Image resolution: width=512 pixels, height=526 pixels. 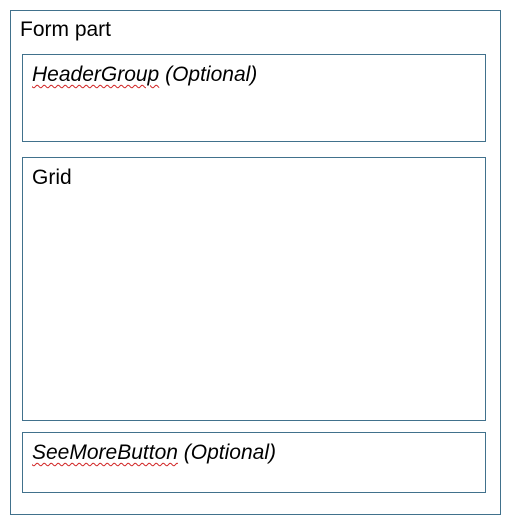 What do you see at coordinates (208, 74) in the screenshot?
I see `header-group-qualifier: (Optional)` at bounding box center [208, 74].